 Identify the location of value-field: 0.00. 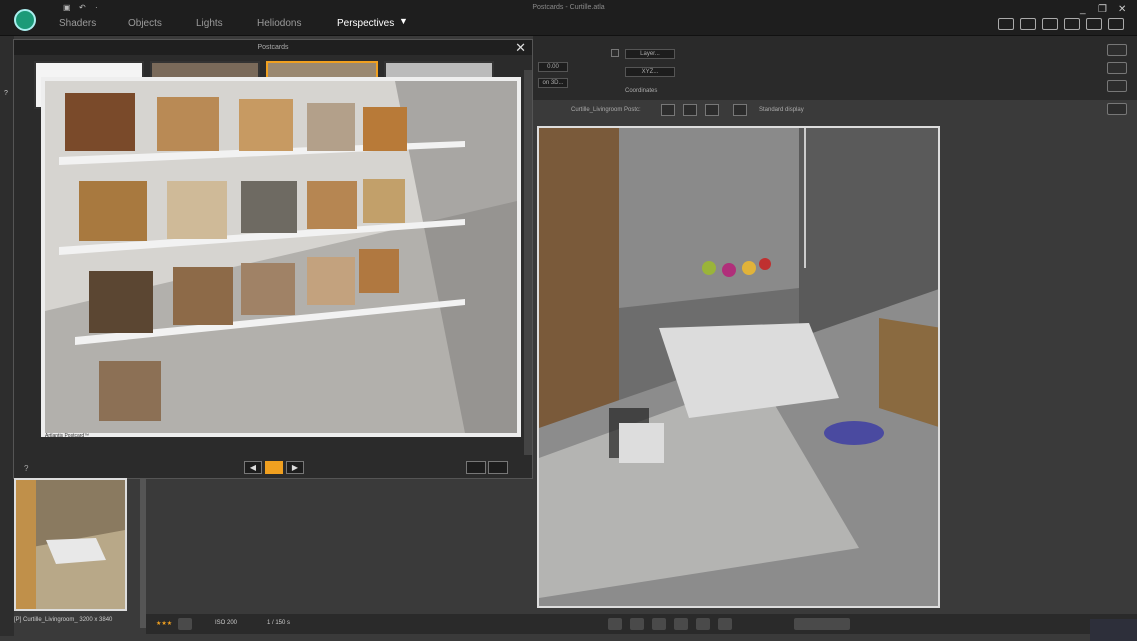
(553, 67).